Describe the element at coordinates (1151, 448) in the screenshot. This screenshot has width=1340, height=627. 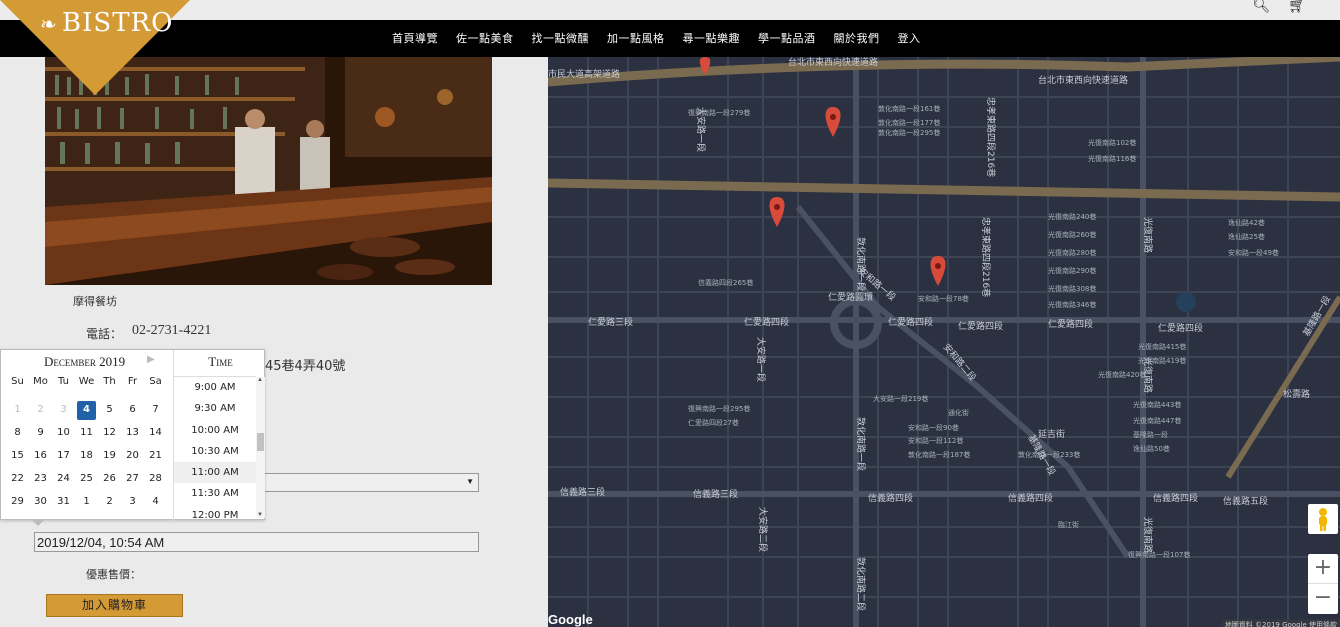
I see `street-label: 逸仙路50巷` at that location.